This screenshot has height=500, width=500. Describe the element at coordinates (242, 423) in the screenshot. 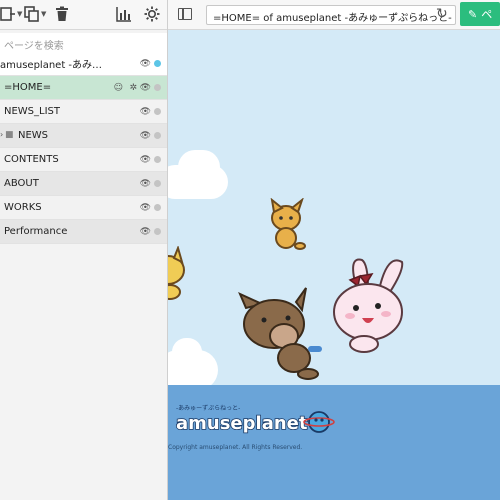

I see `svg-text: amuseplanet` at that location.